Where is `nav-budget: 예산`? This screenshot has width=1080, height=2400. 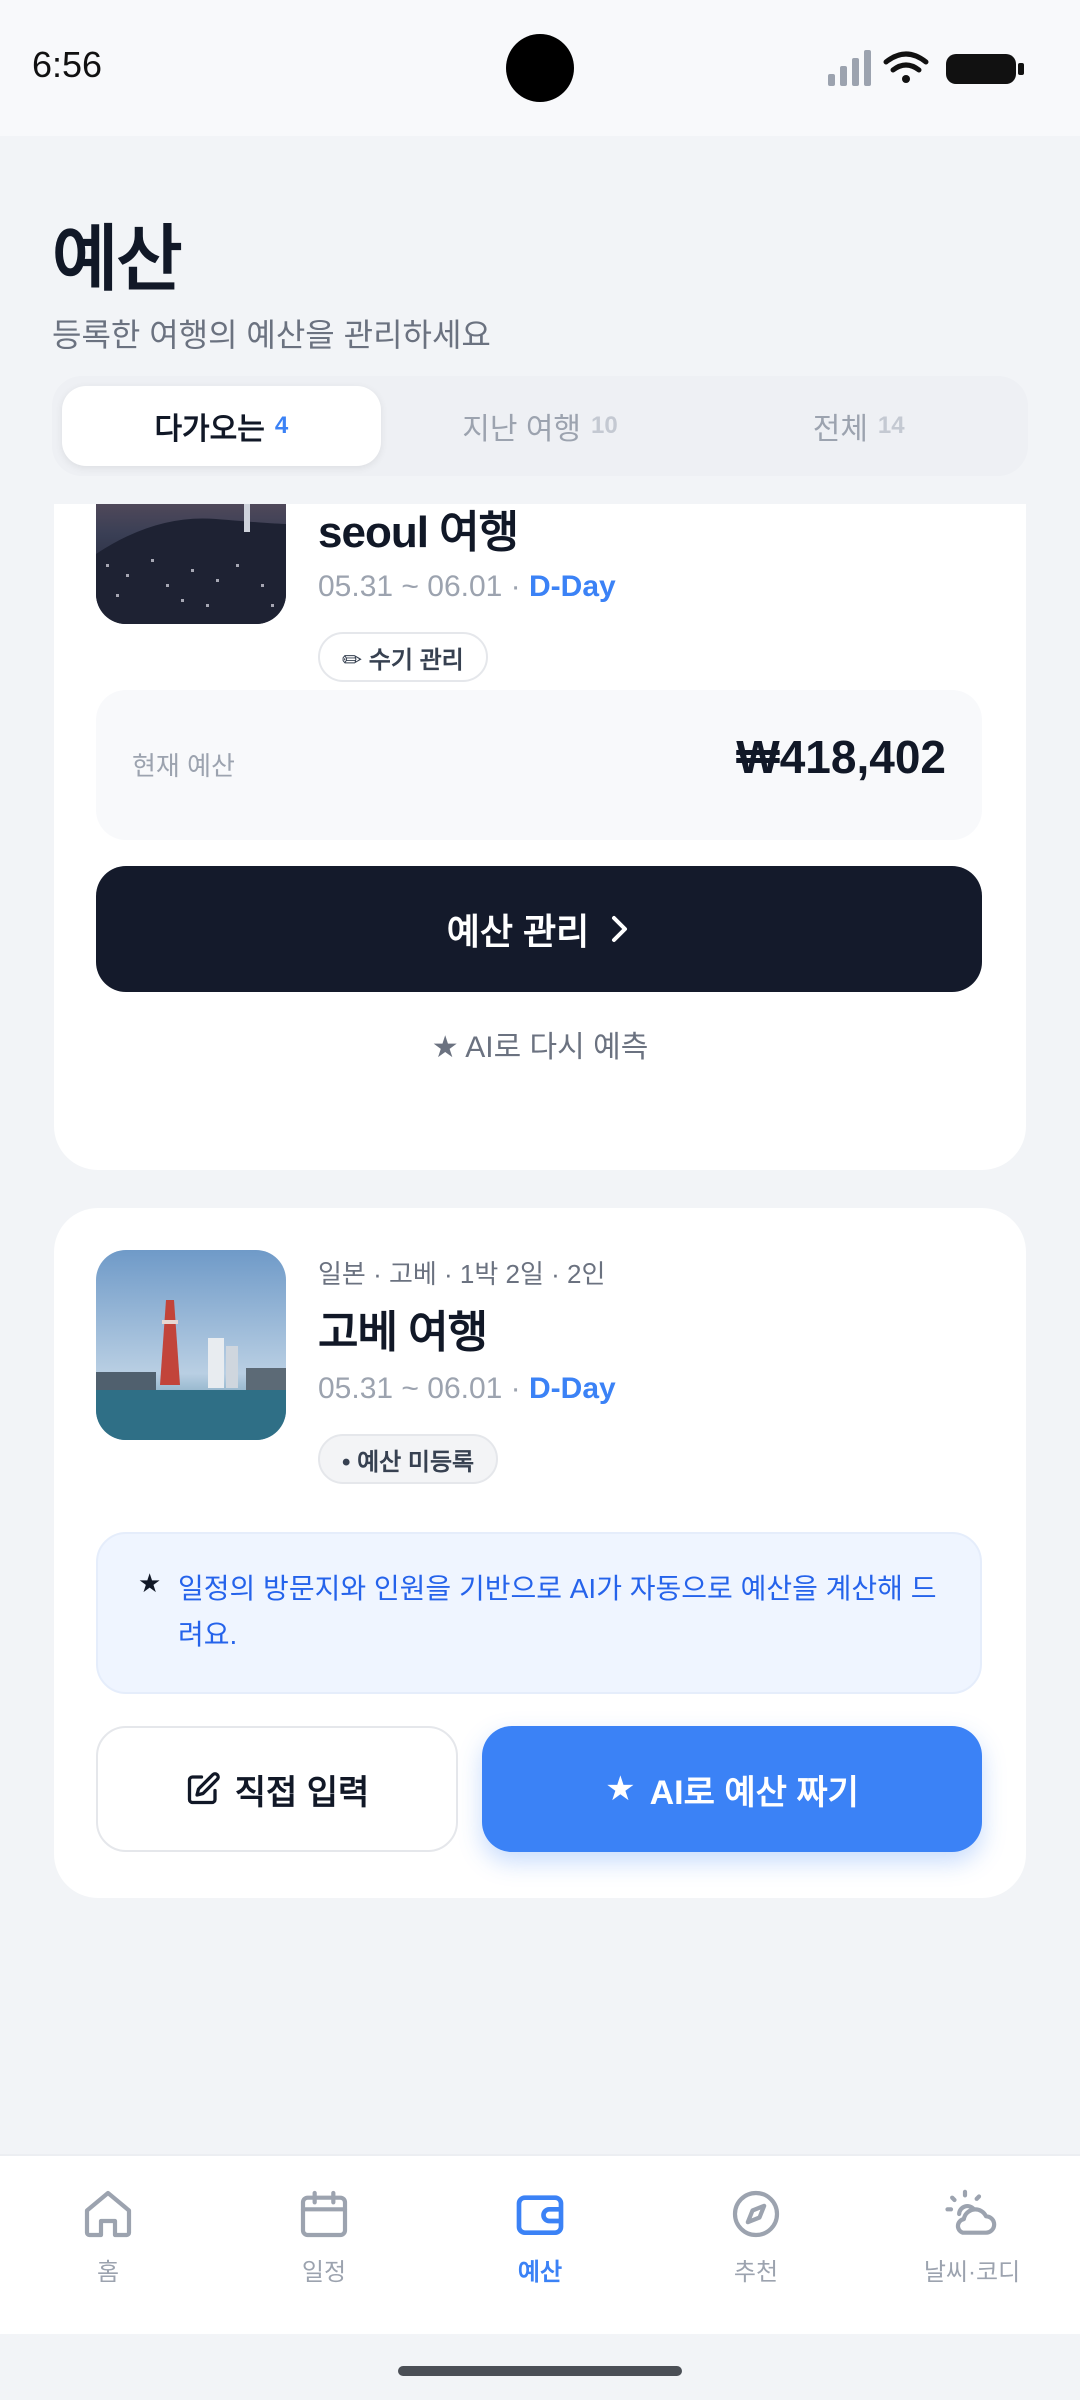
nav-budget: 예산 is located at coordinates (540, 2245).